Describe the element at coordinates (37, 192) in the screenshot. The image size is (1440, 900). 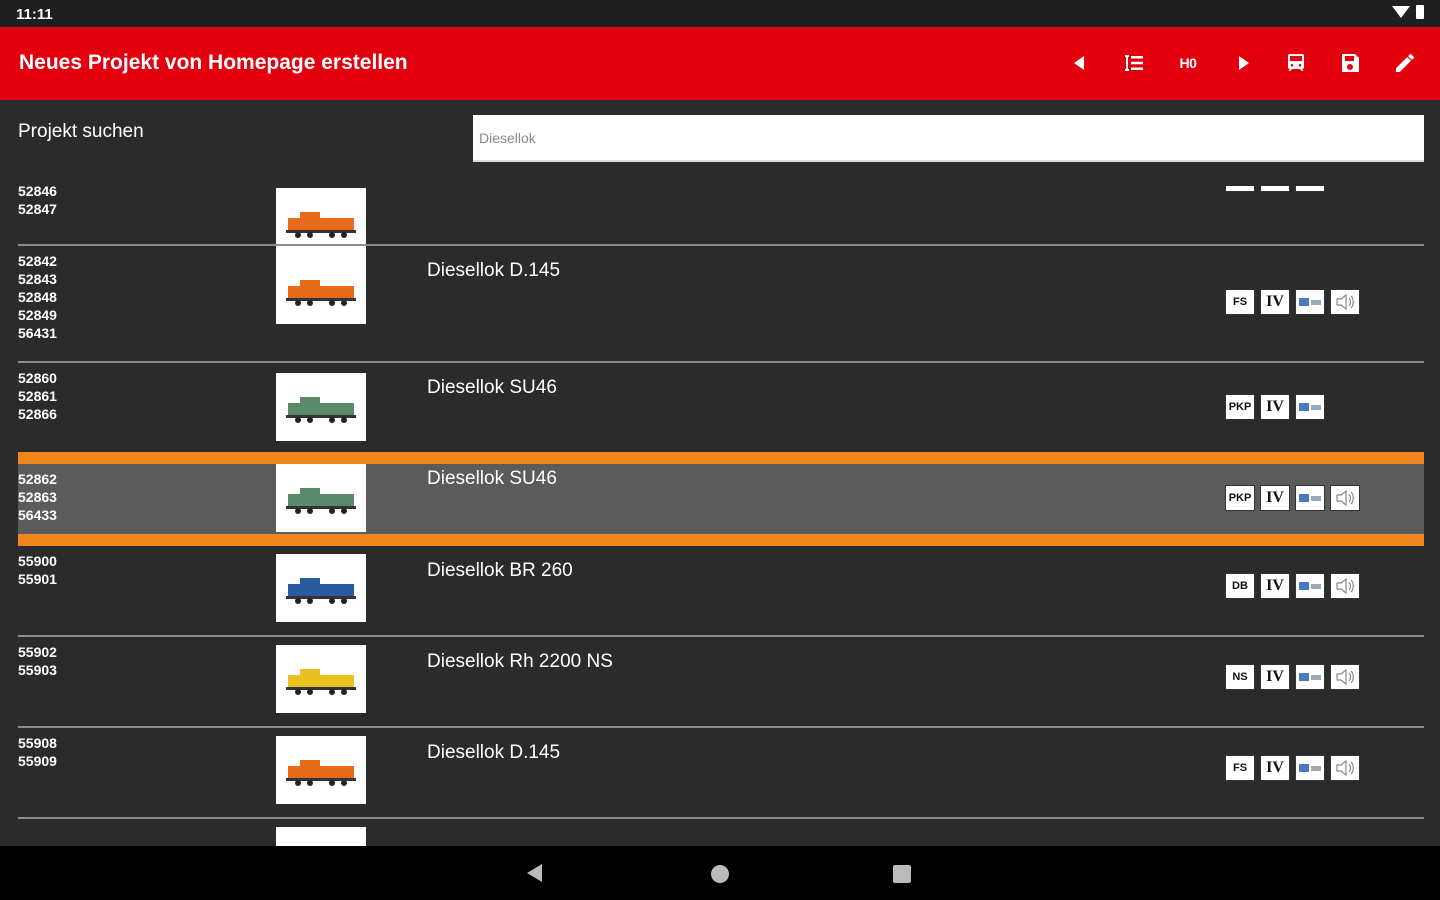
I see `article-number: 52846` at that location.